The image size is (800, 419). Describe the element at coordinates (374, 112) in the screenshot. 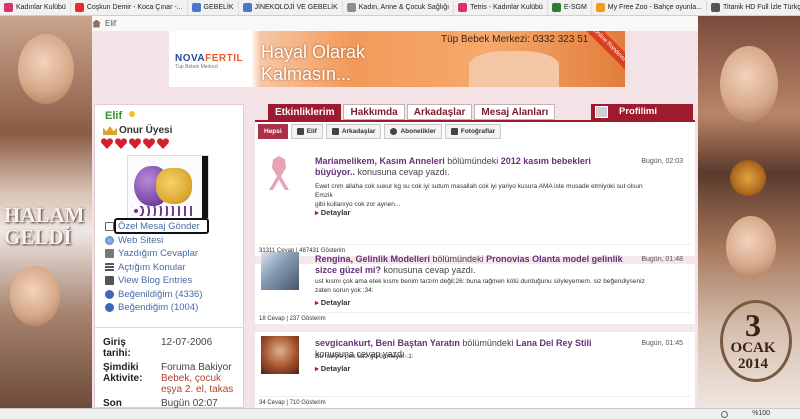

I see `tab-item: Hakkımda` at that location.